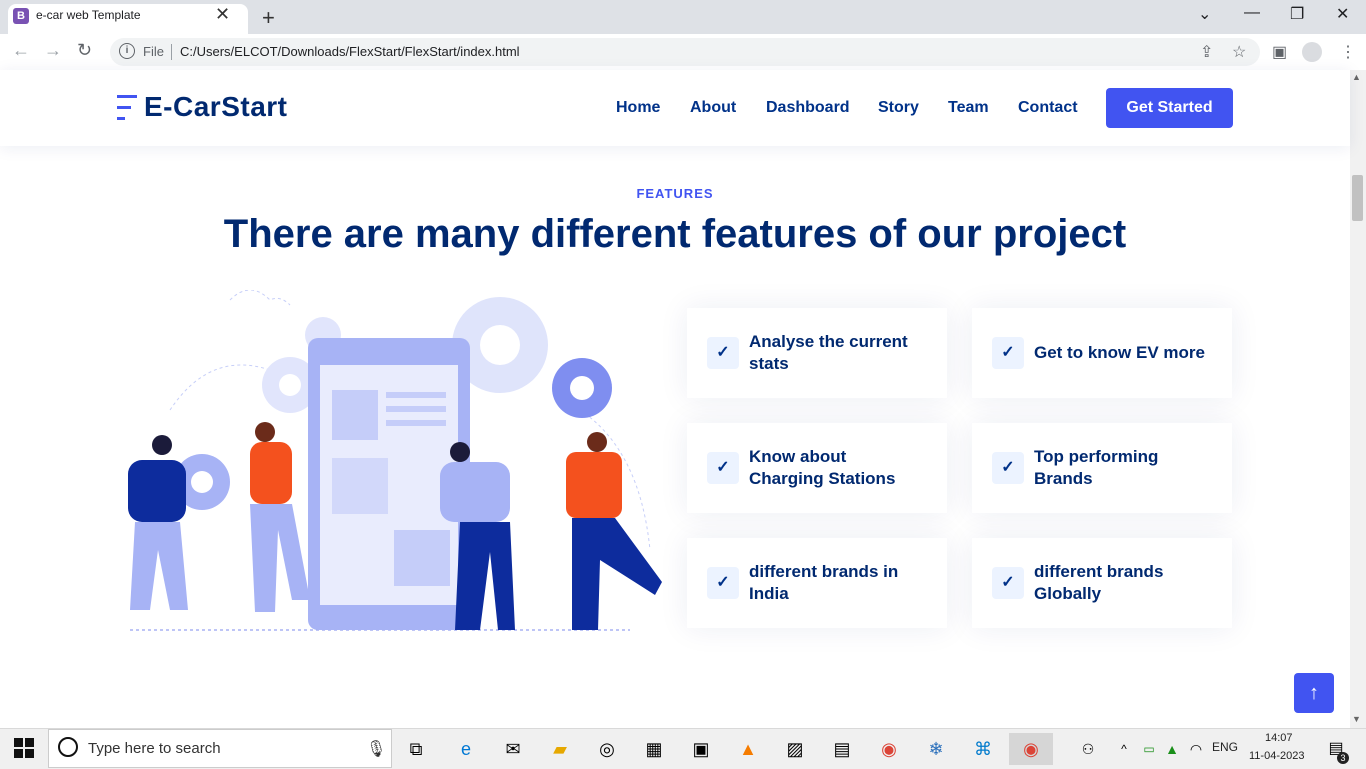  Describe the element at coordinates (638, 108) in the screenshot. I see `nav-home: Home` at that location.